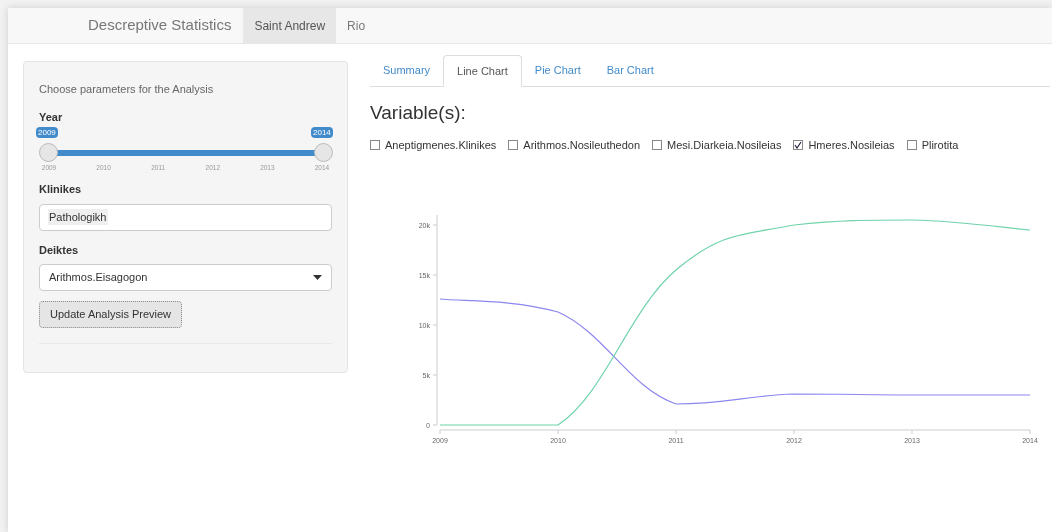 Image resolution: width=1052 pixels, height=532 pixels. What do you see at coordinates (582, 145) in the screenshot?
I see `checkbox-label: Arithmos.Nosileuthedon` at bounding box center [582, 145].